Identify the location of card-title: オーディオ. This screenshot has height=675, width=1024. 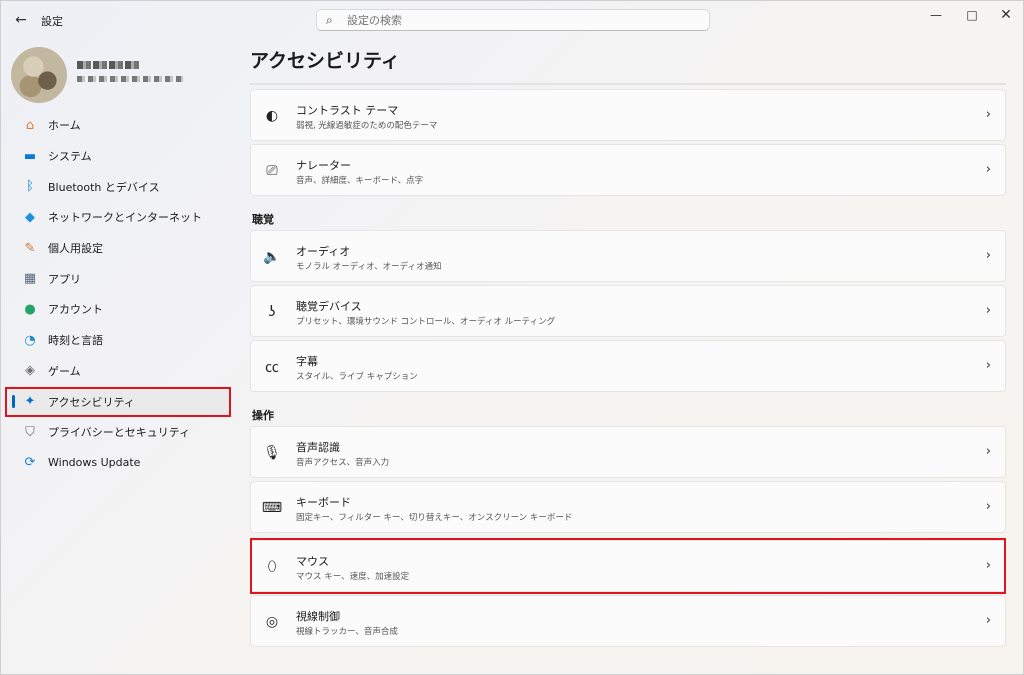
(323, 251).